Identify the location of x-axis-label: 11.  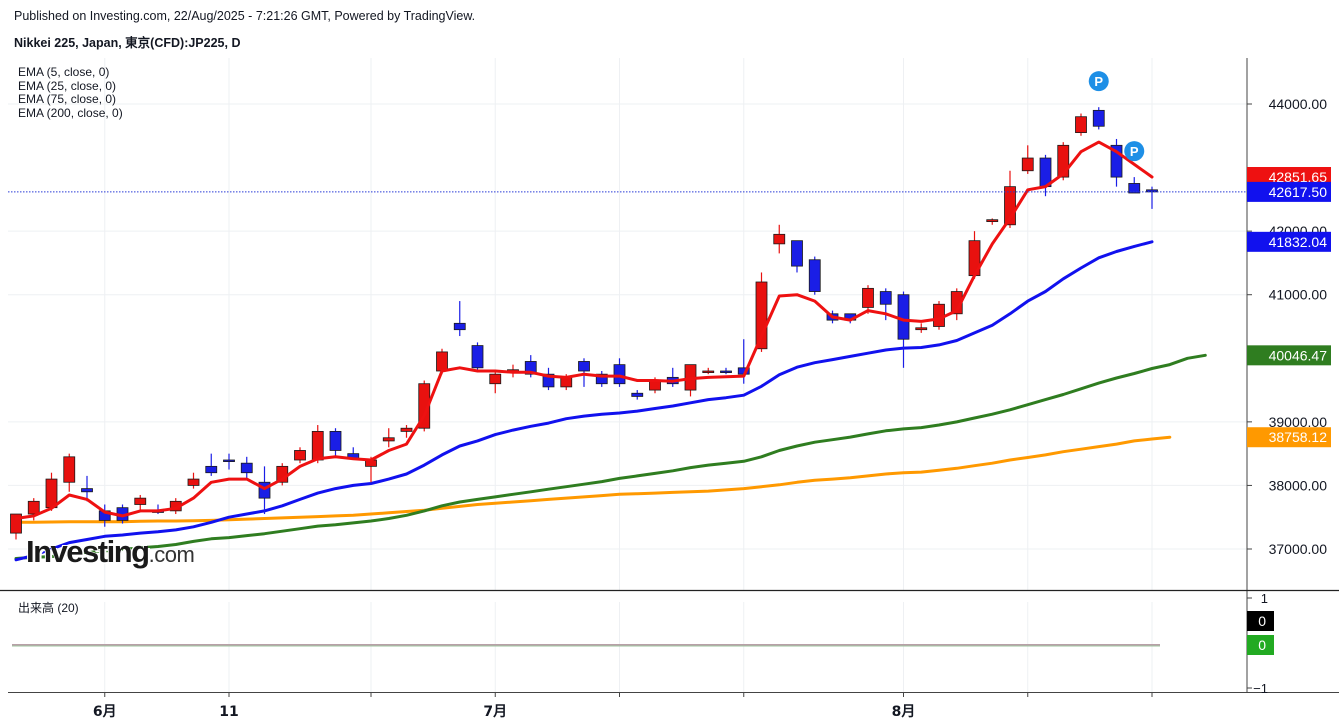
(228, 712).